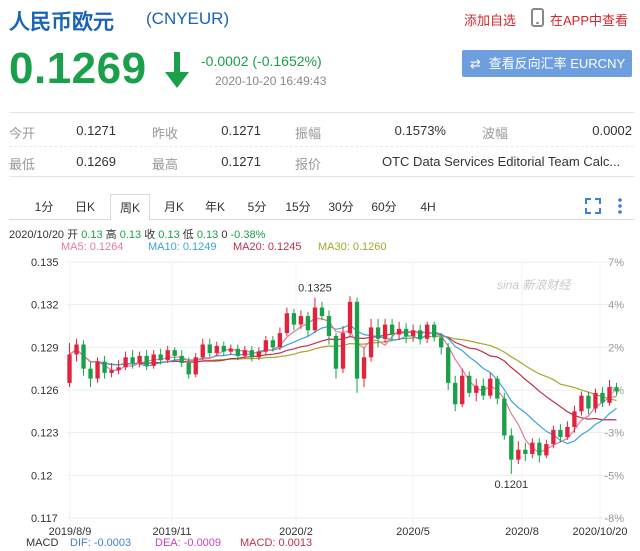  Describe the element at coordinates (475, 63) in the screenshot. I see `swap-icon: ⇄` at that location.